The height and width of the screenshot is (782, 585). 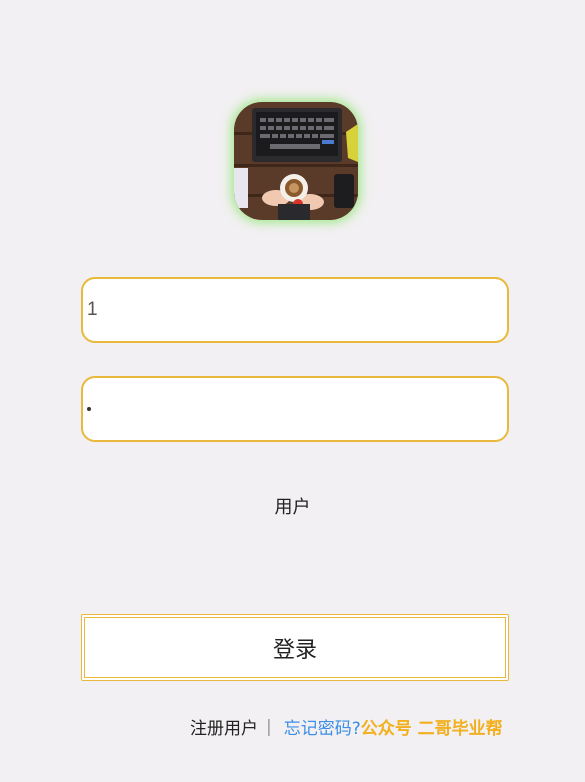 I want to click on login-button: 登录, so click(x=295, y=647).